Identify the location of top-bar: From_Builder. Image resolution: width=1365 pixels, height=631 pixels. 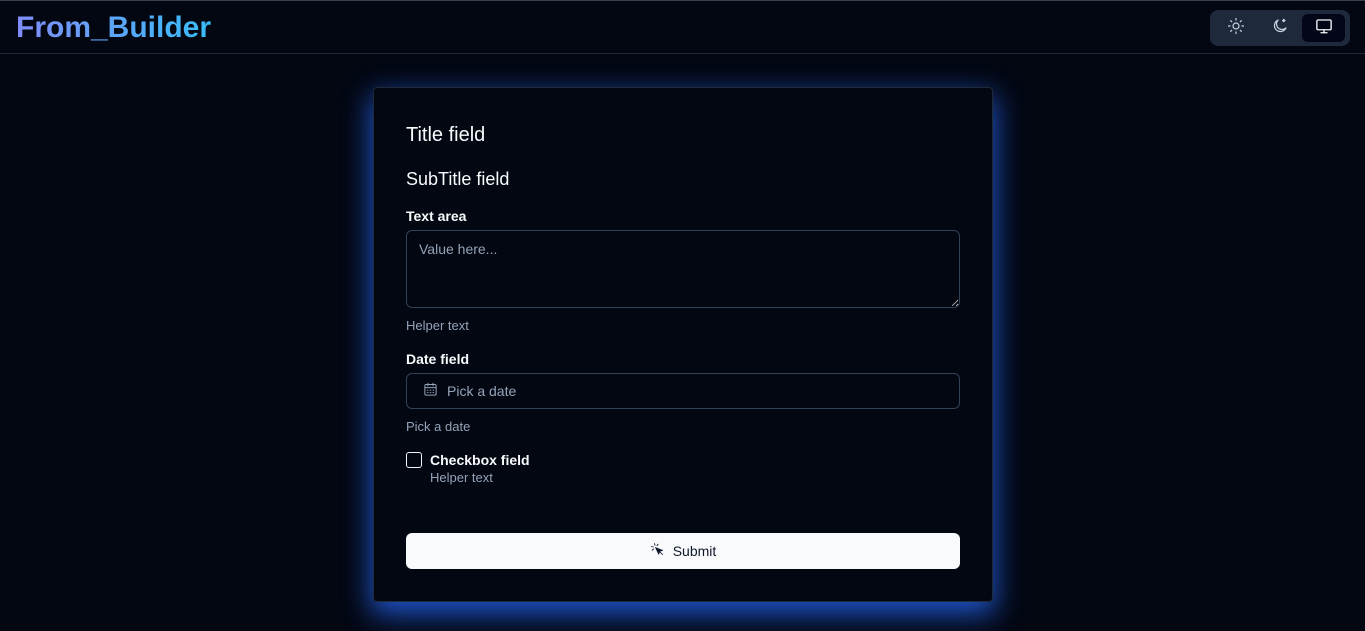
(682, 27).